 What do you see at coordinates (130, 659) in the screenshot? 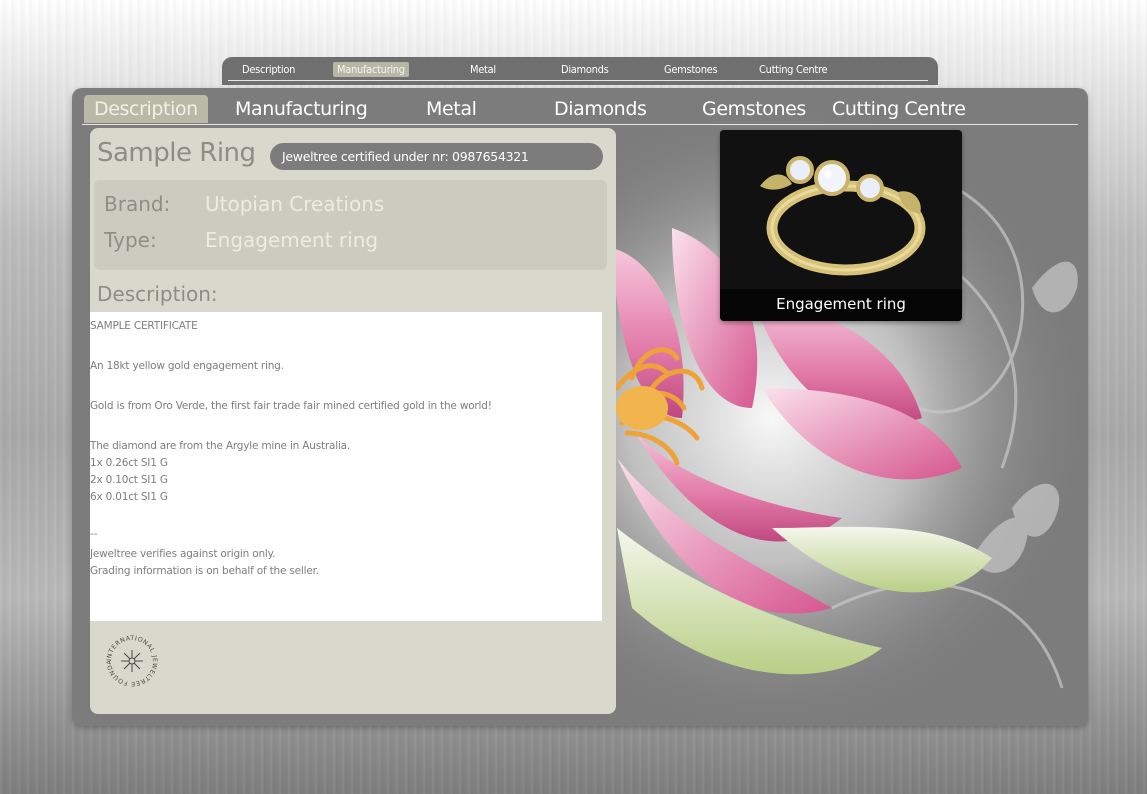
I see `seal-icon: INTERNATIONAL JEWELTREE FOUNDATION` at bounding box center [130, 659].